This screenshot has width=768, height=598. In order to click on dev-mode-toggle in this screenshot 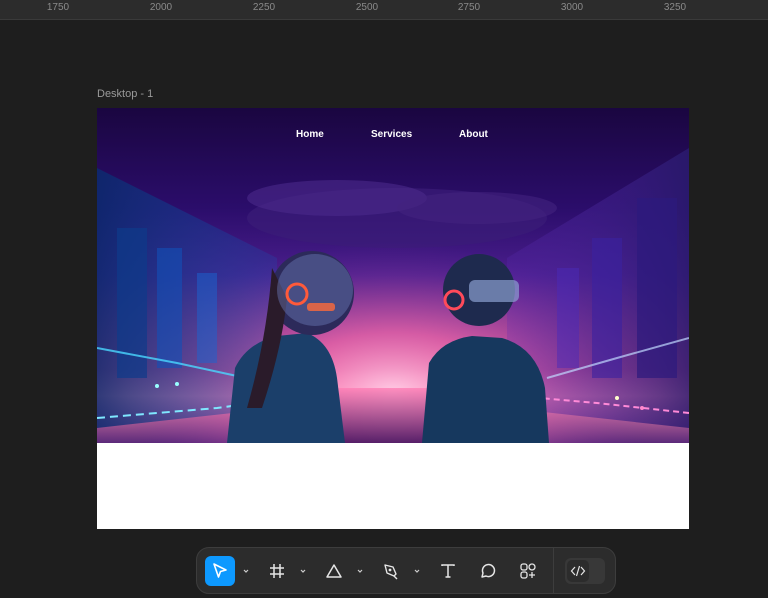, I will do `click(585, 571)`.